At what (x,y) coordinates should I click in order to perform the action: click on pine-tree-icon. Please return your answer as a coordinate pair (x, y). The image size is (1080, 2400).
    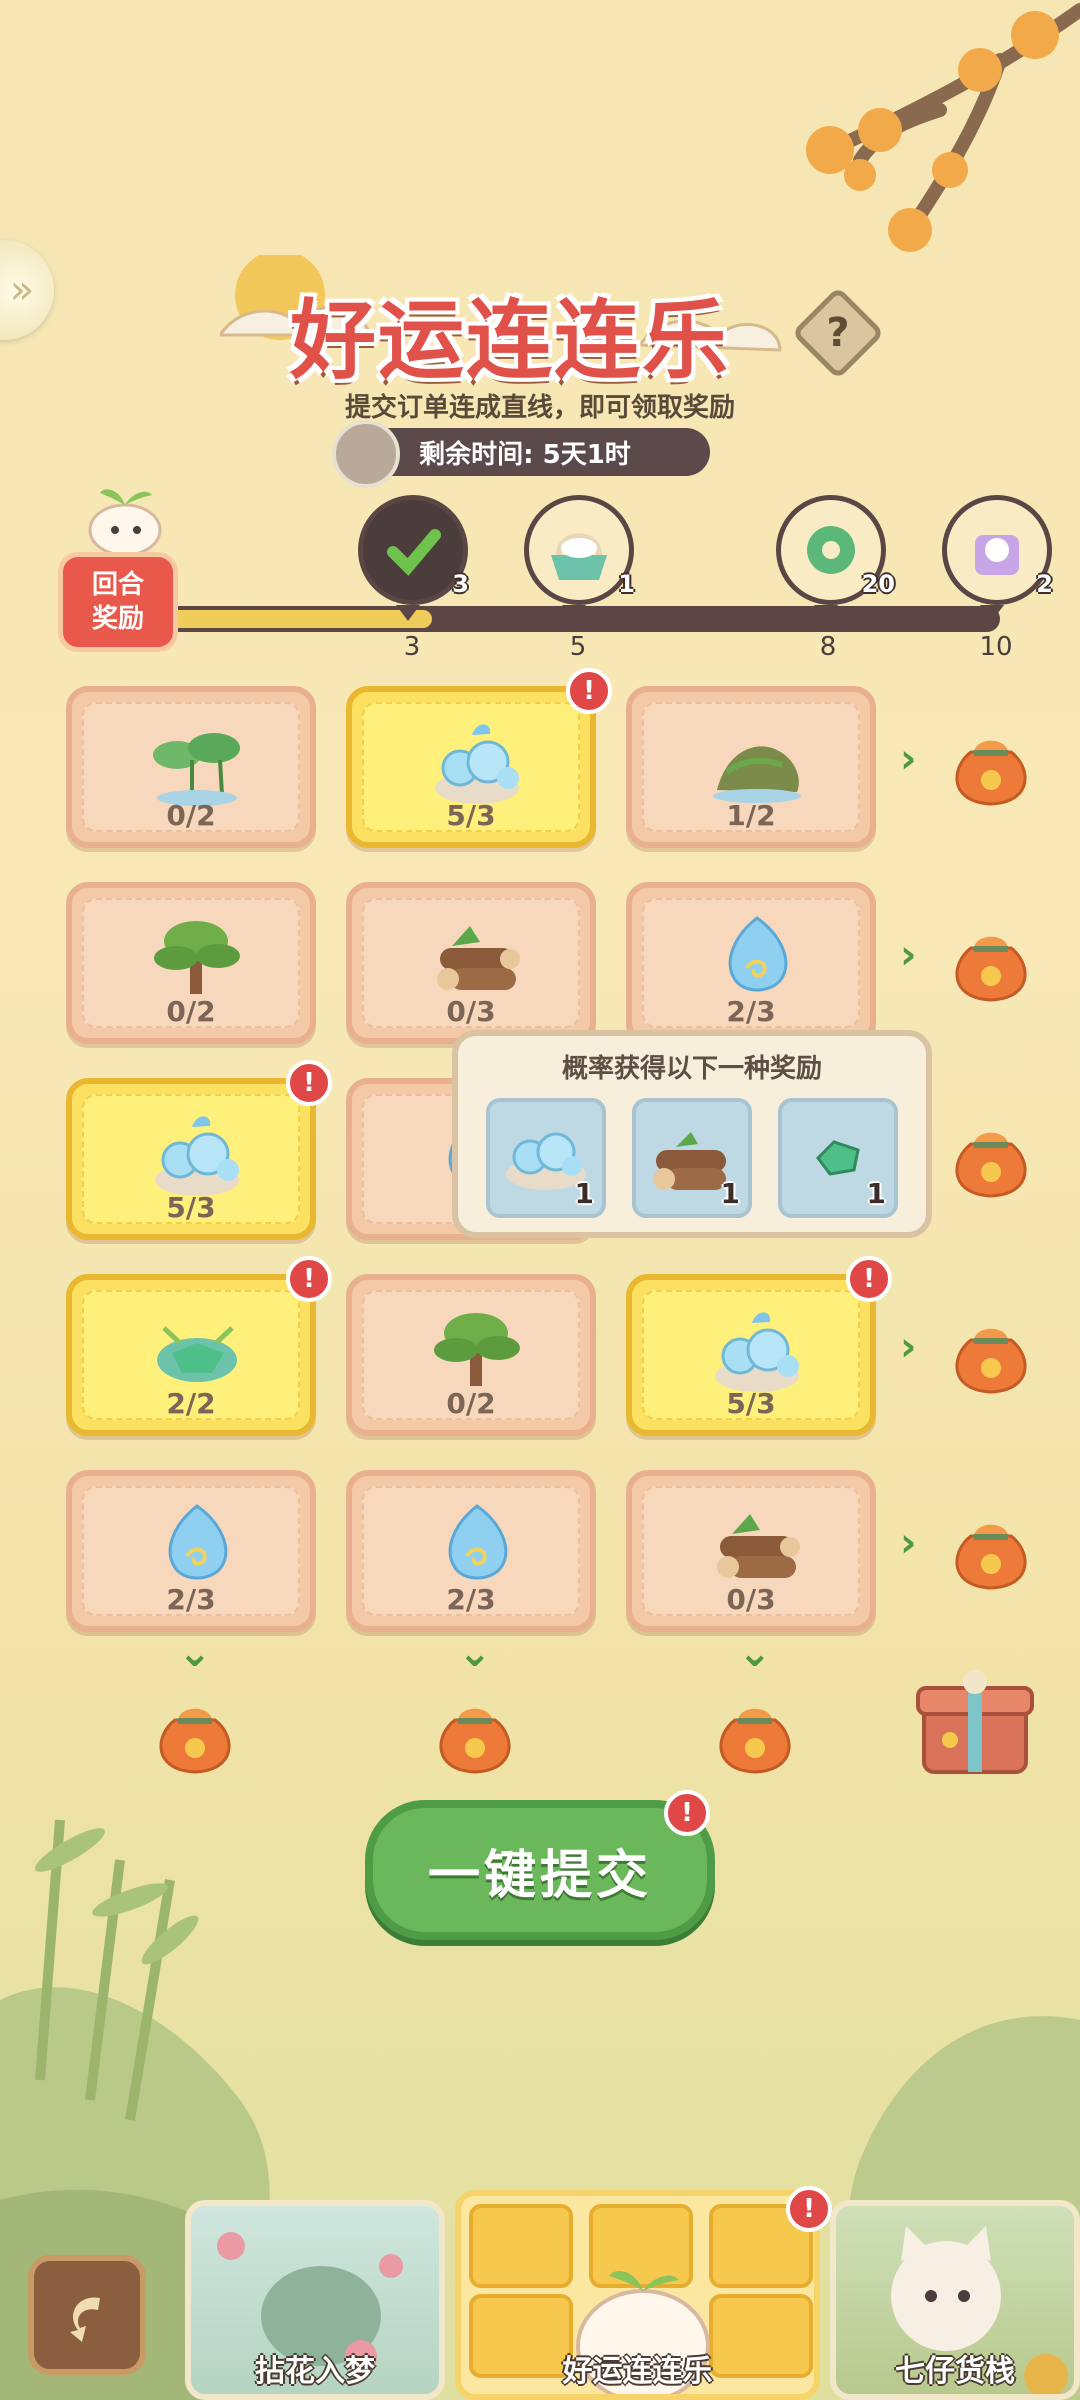
    Looking at the image, I should click on (197, 956).